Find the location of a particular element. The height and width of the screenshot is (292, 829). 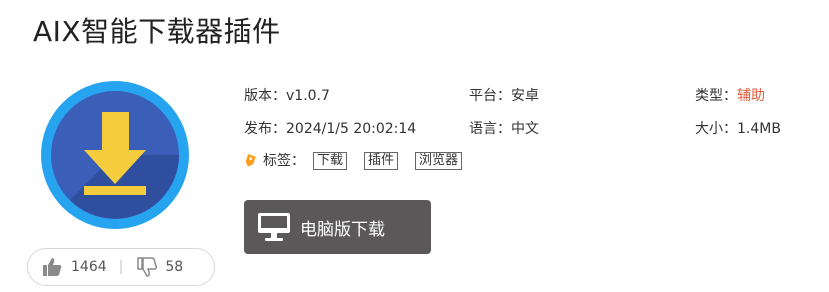

tags-row: 标签： 下载 插件 浏览器 is located at coordinates (361, 161).